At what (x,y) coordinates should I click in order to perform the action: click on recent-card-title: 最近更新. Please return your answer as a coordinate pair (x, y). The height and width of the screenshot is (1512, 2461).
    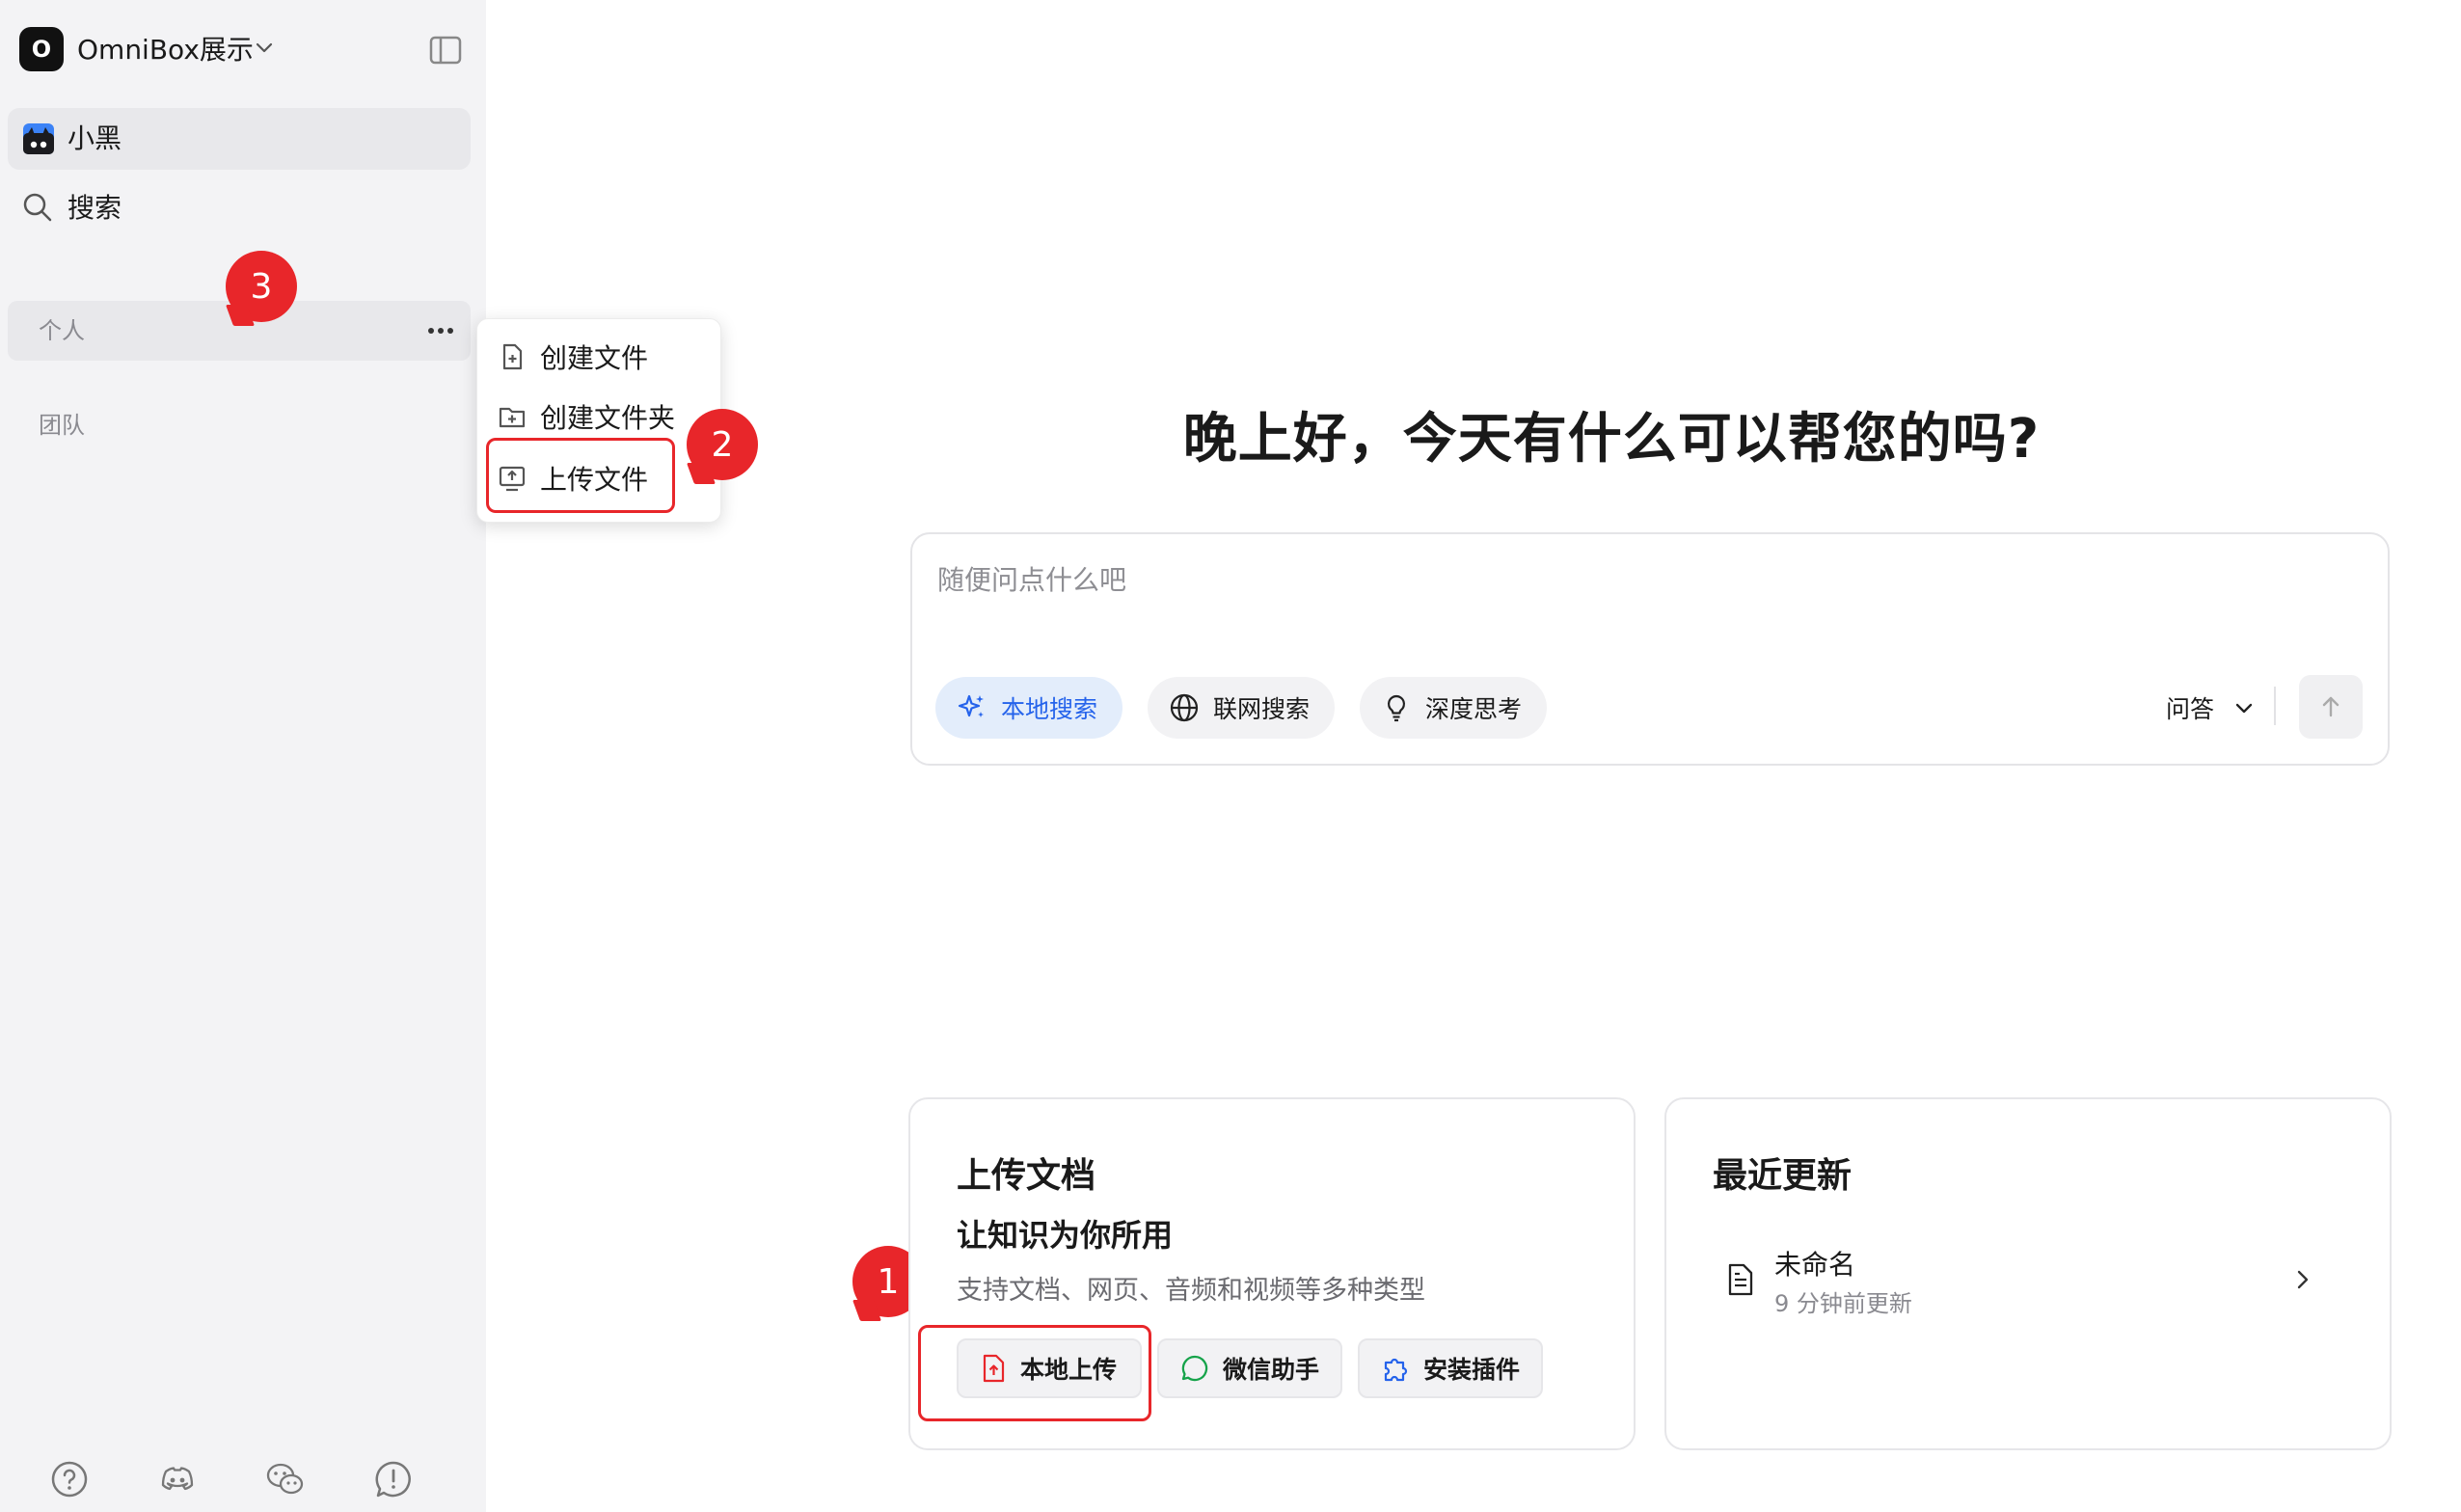
    Looking at the image, I should click on (1783, 1176).